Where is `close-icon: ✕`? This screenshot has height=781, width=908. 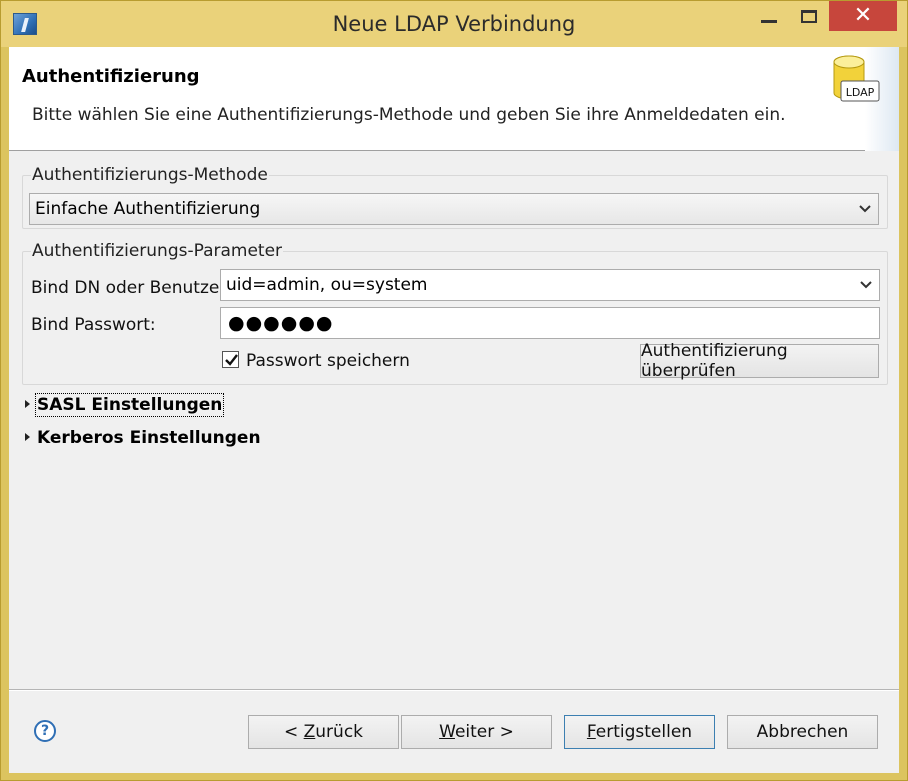 close-icon: ✕ is located at coordinates (863, 15).